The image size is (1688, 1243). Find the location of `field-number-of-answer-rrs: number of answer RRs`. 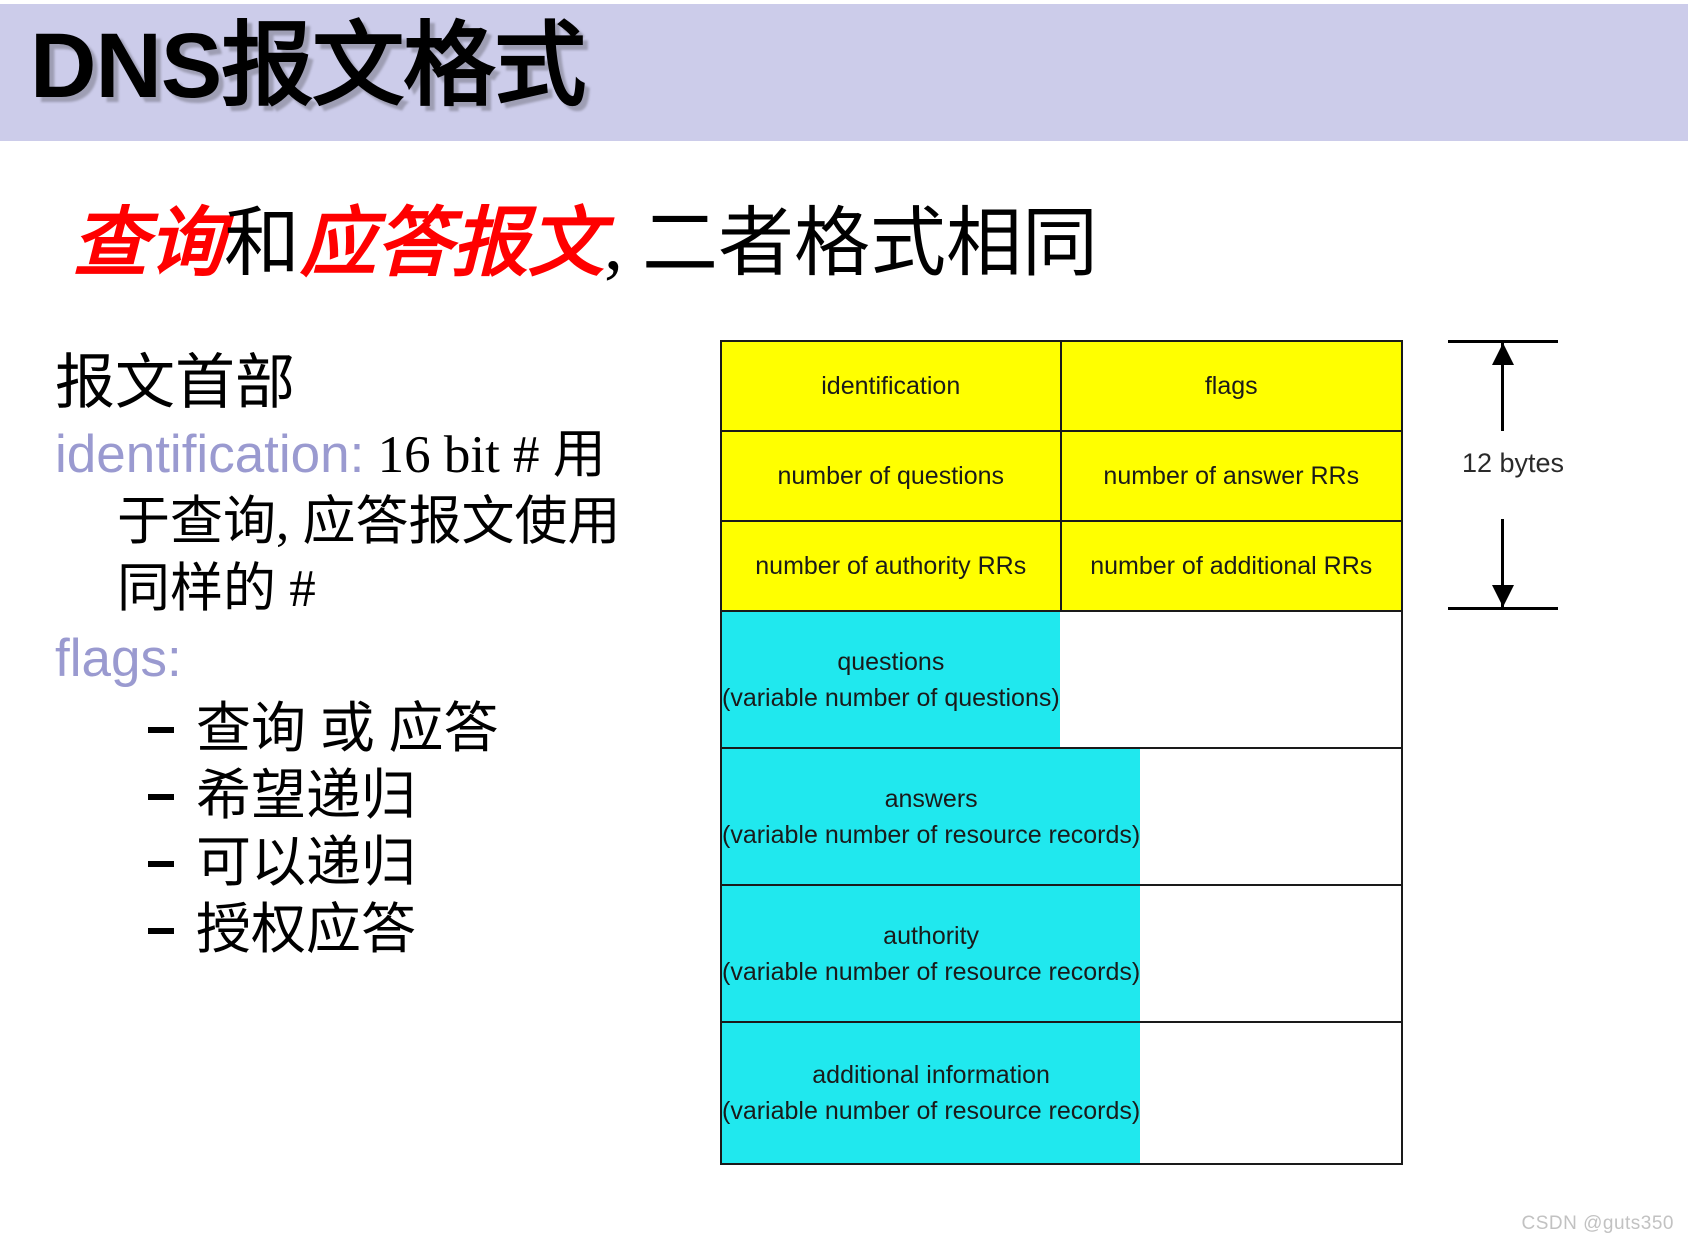

field-number-of-answer-rrs: number of answer RRs is located at coordinates (1231, 476).